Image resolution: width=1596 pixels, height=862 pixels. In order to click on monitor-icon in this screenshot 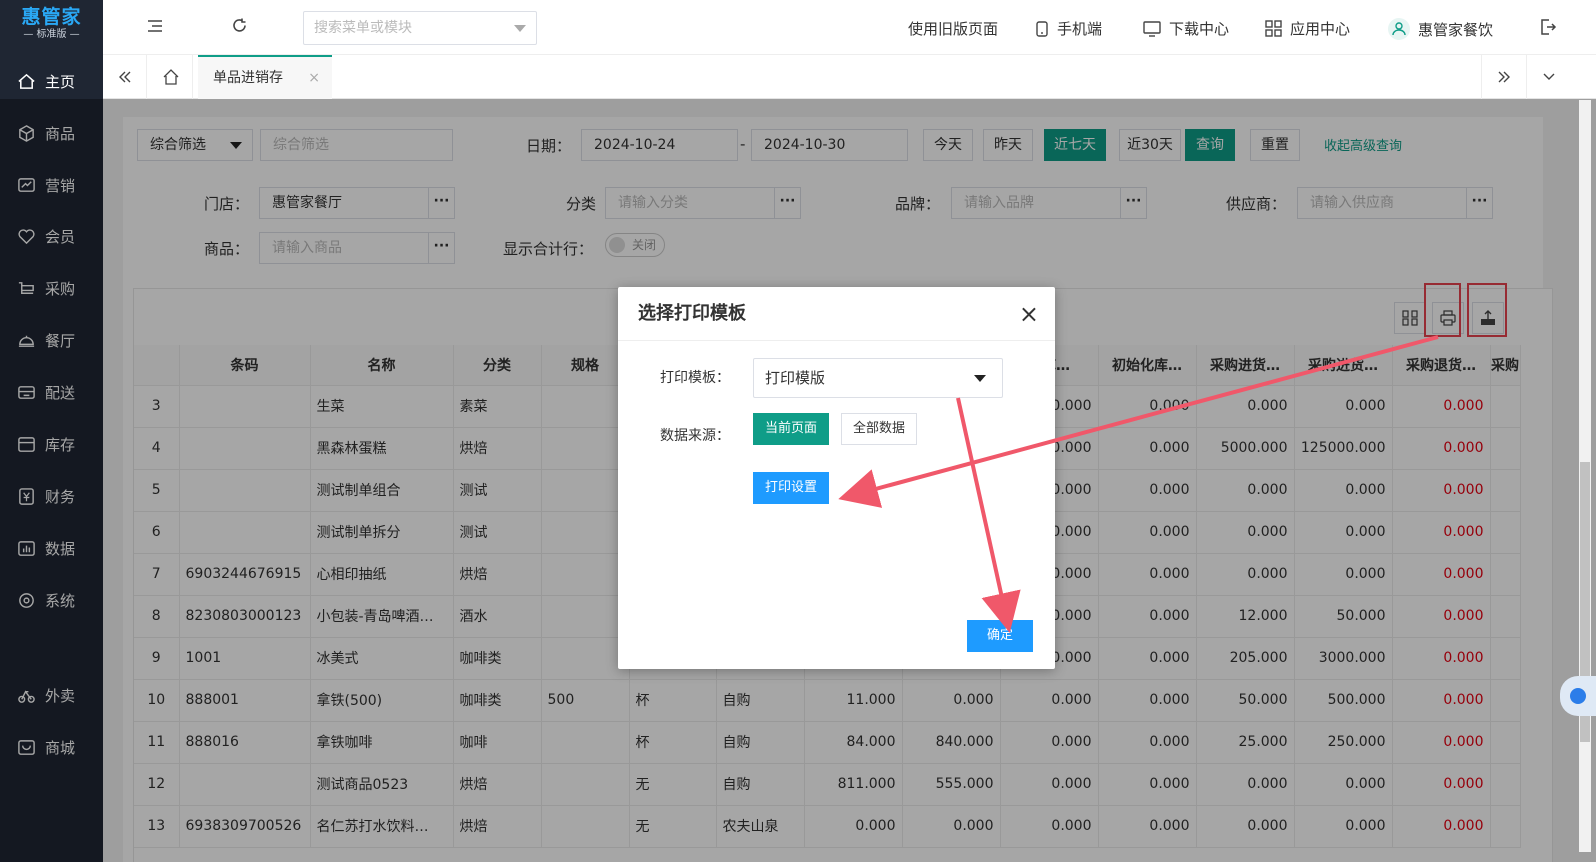, I will do `click(1152, 28)`.